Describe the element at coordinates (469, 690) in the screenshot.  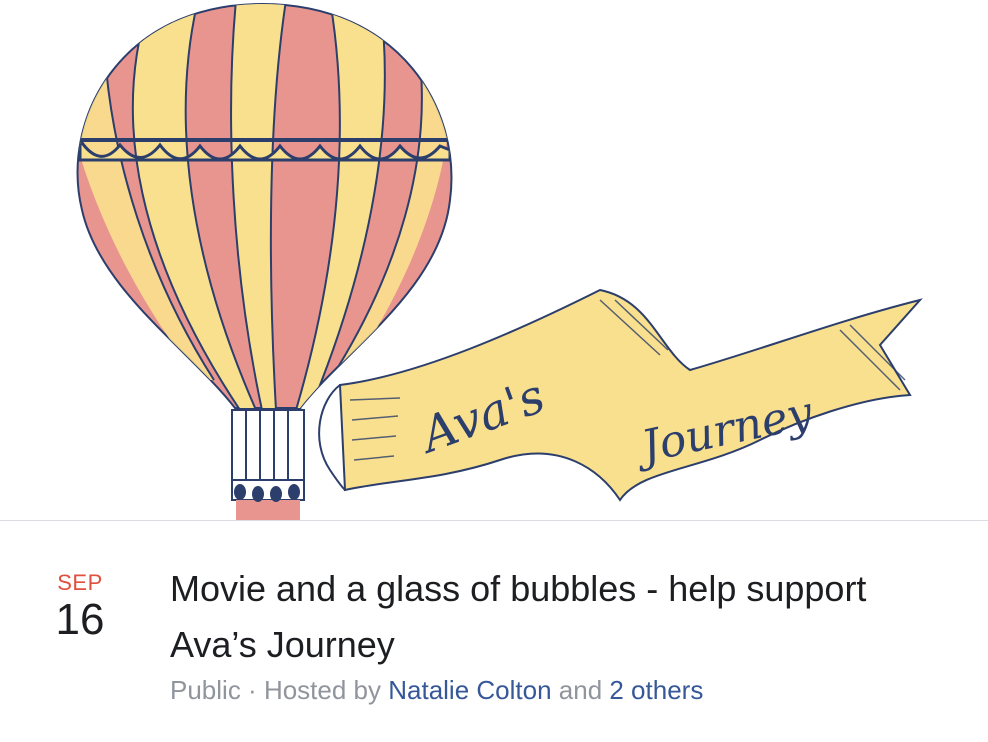
I see `host-name-link: Natalie Colton` at that location.